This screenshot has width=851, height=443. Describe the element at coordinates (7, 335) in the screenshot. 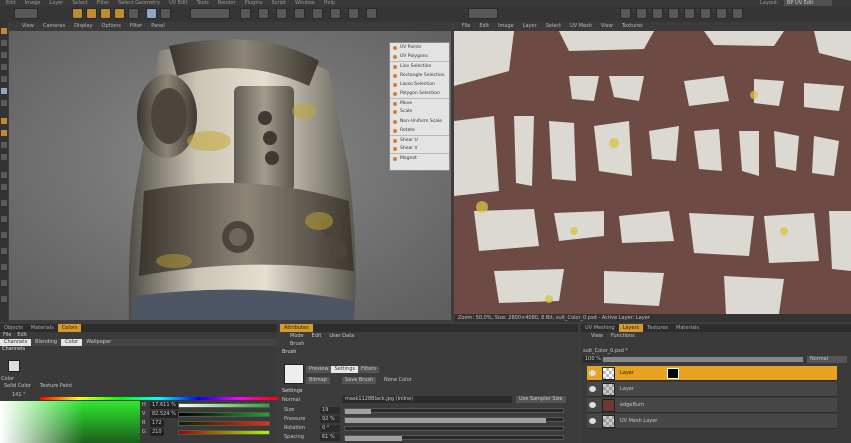

I see `colors-menu-file: File` at that location.